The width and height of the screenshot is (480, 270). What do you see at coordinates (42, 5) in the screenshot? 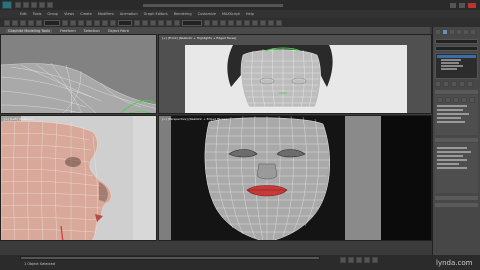
I see `undo-icon` at bounding box center [42, 5].